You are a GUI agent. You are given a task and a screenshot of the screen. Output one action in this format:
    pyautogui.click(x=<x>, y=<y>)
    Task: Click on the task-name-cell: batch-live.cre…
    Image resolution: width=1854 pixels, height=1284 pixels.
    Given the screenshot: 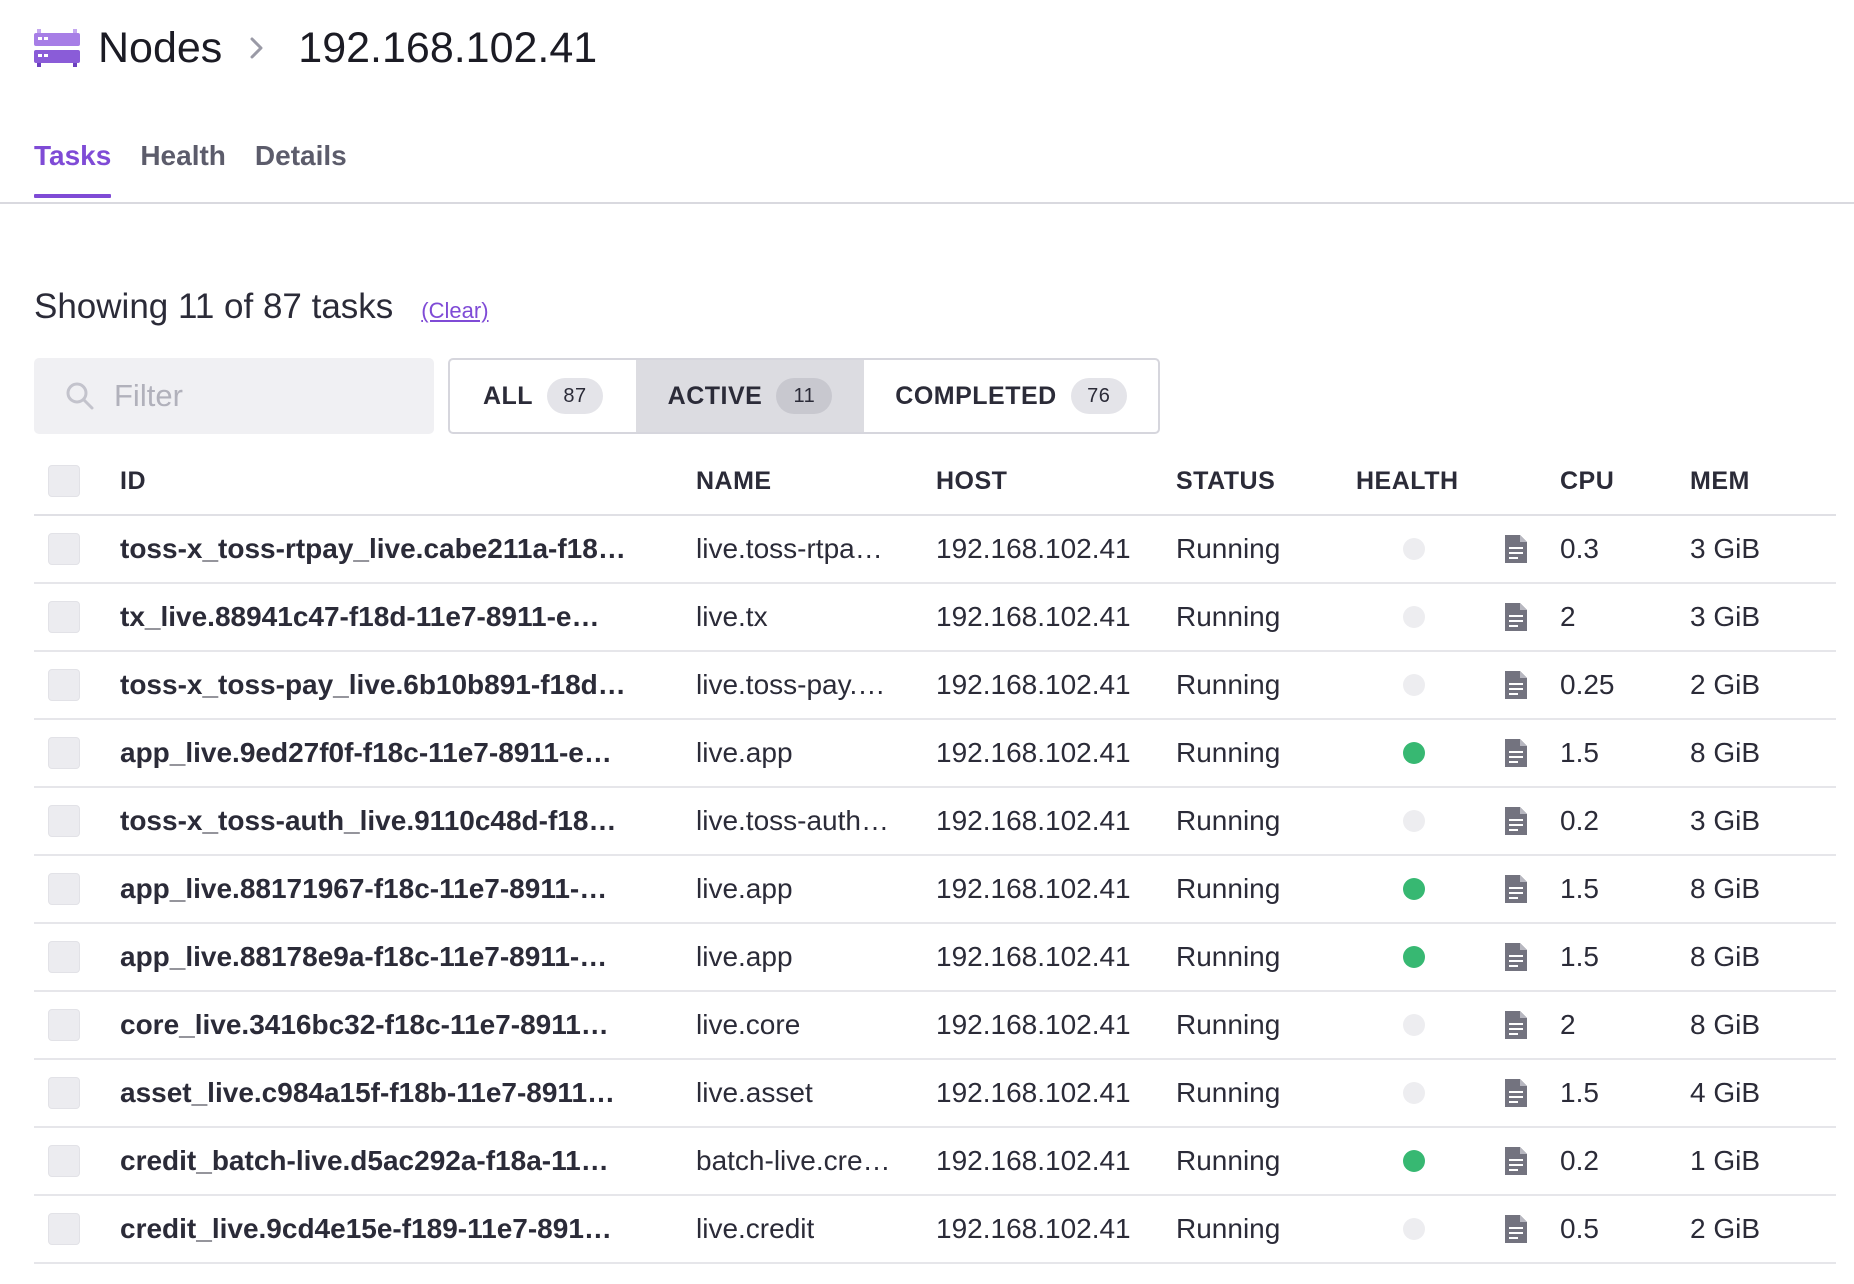 What is the action you would take?
    pyautogui.click(x=816, y=1161)
    